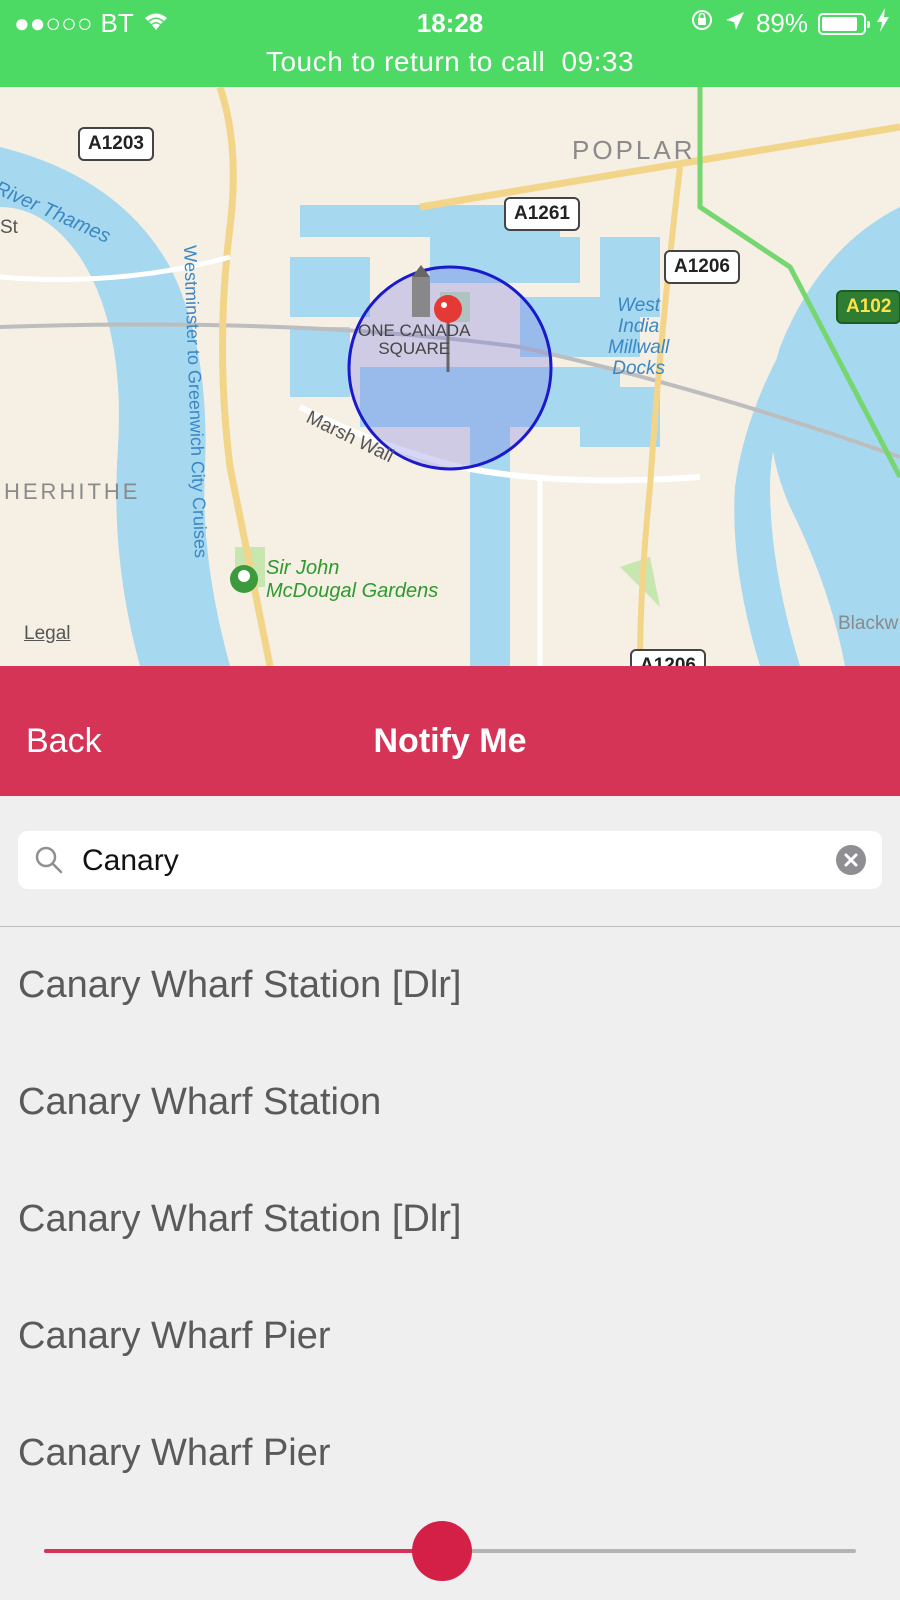 The height and width of the screenshot is (1600, 900). I want to click on status-icons: 89%, so click(790, 23).